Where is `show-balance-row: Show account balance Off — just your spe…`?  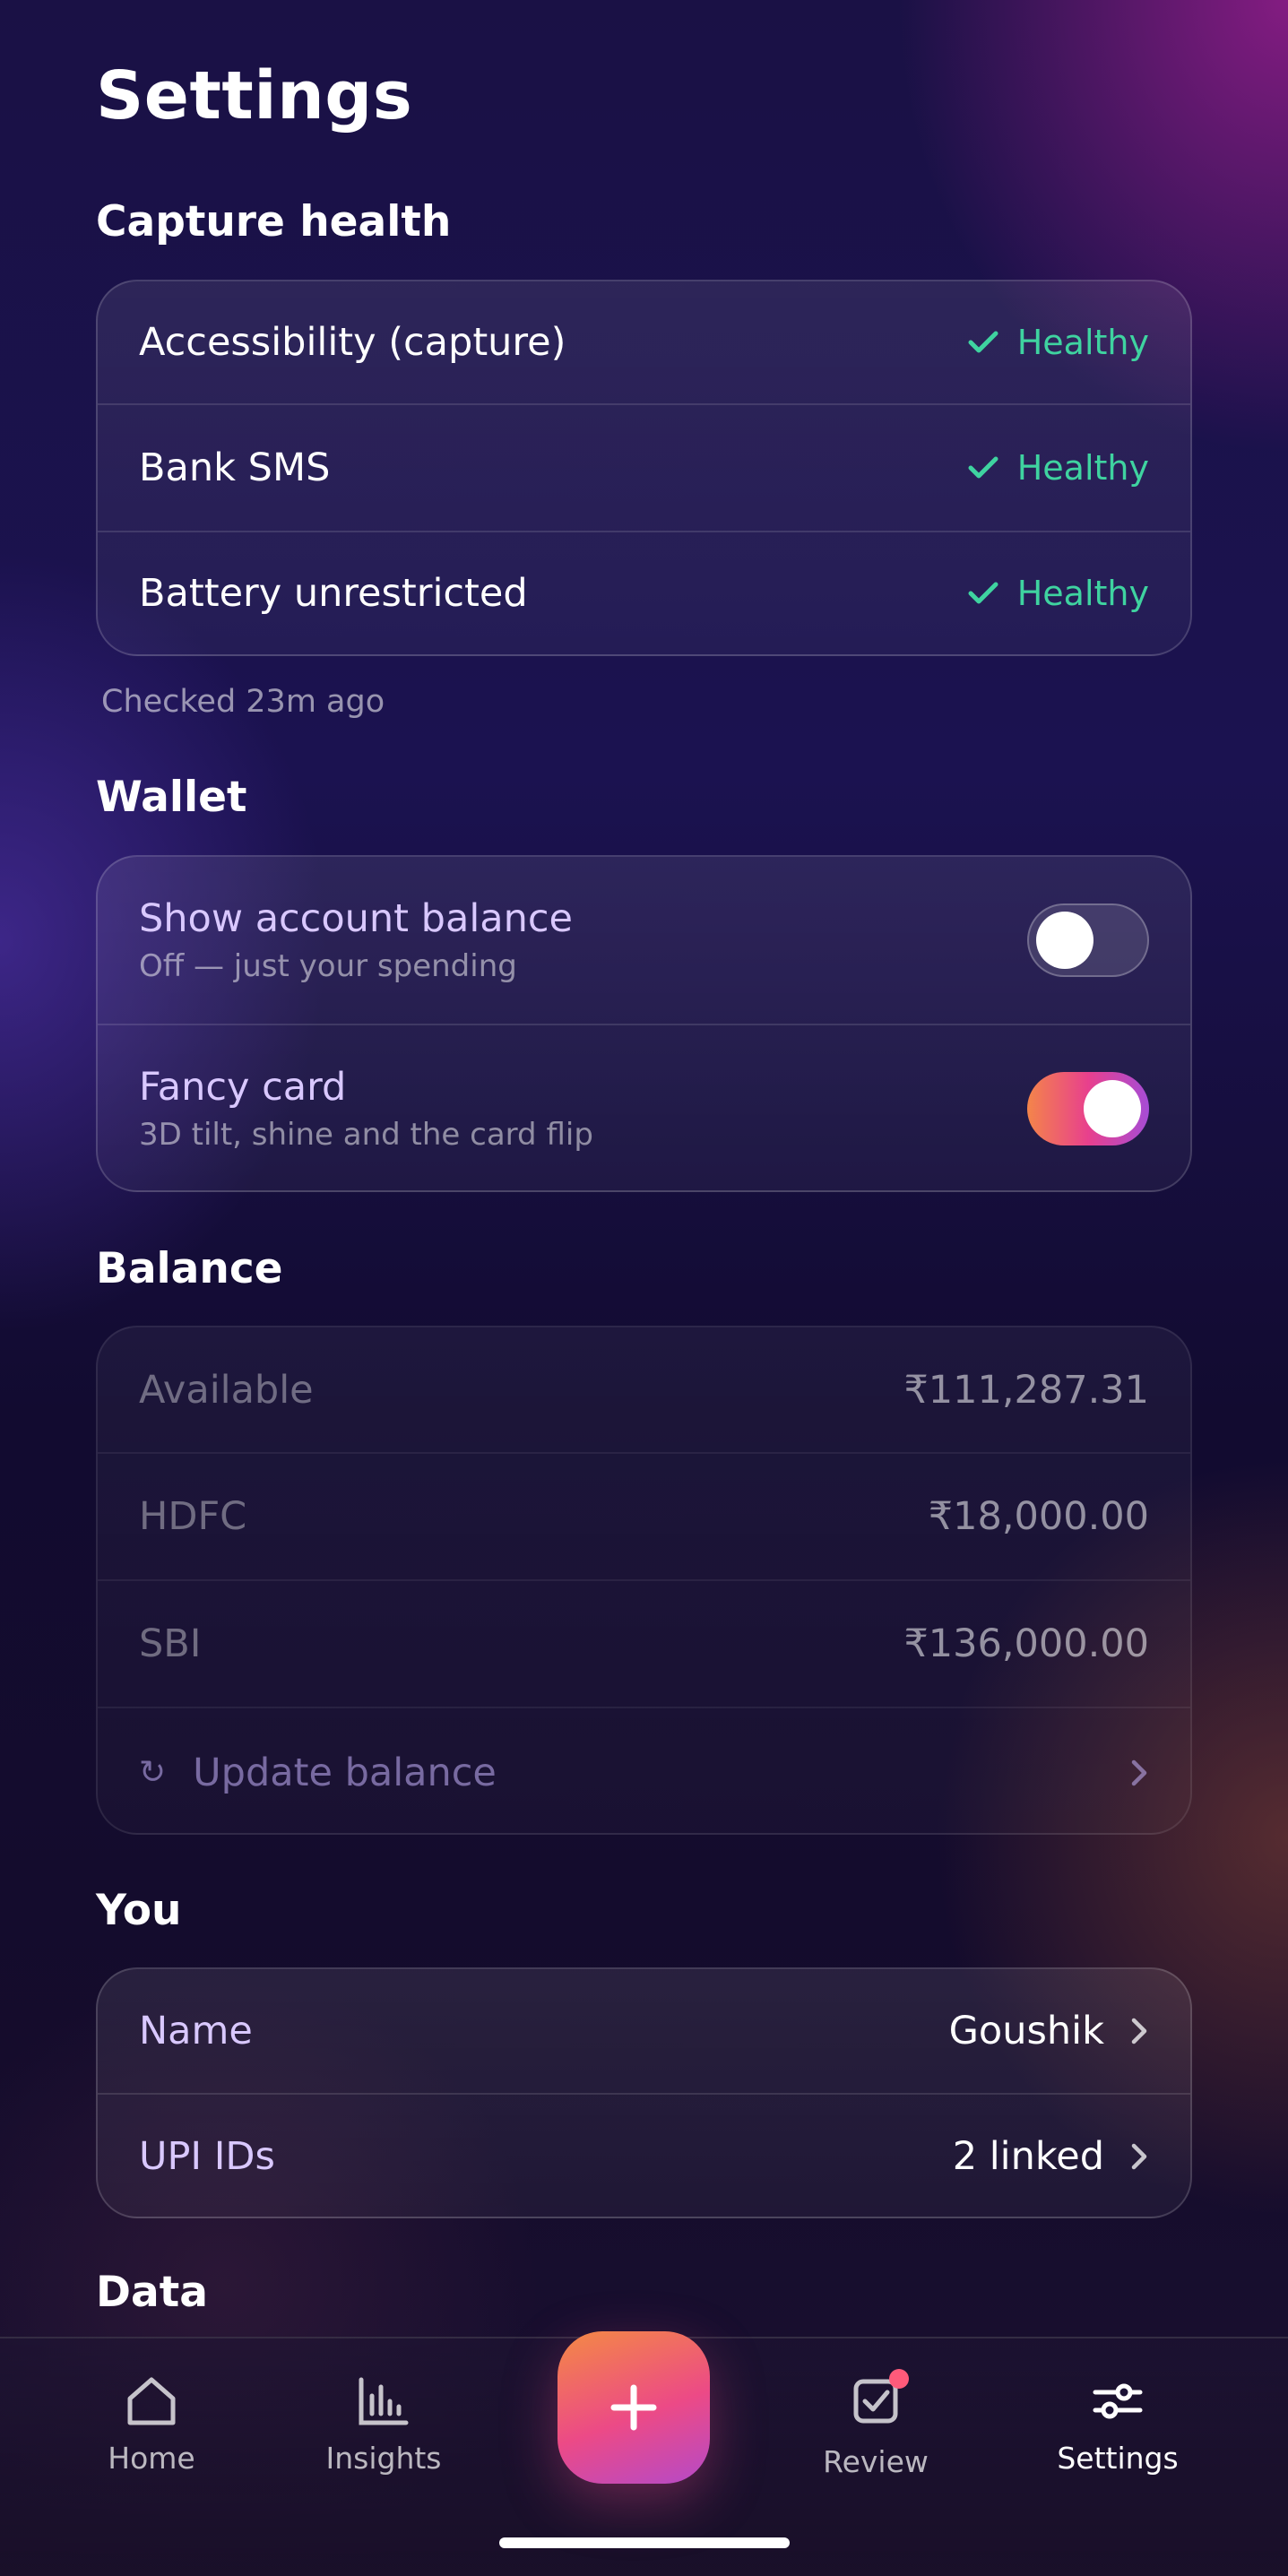
show-balance-row: Show account balance Off — just your spe… is located at coordinates (644, 941).